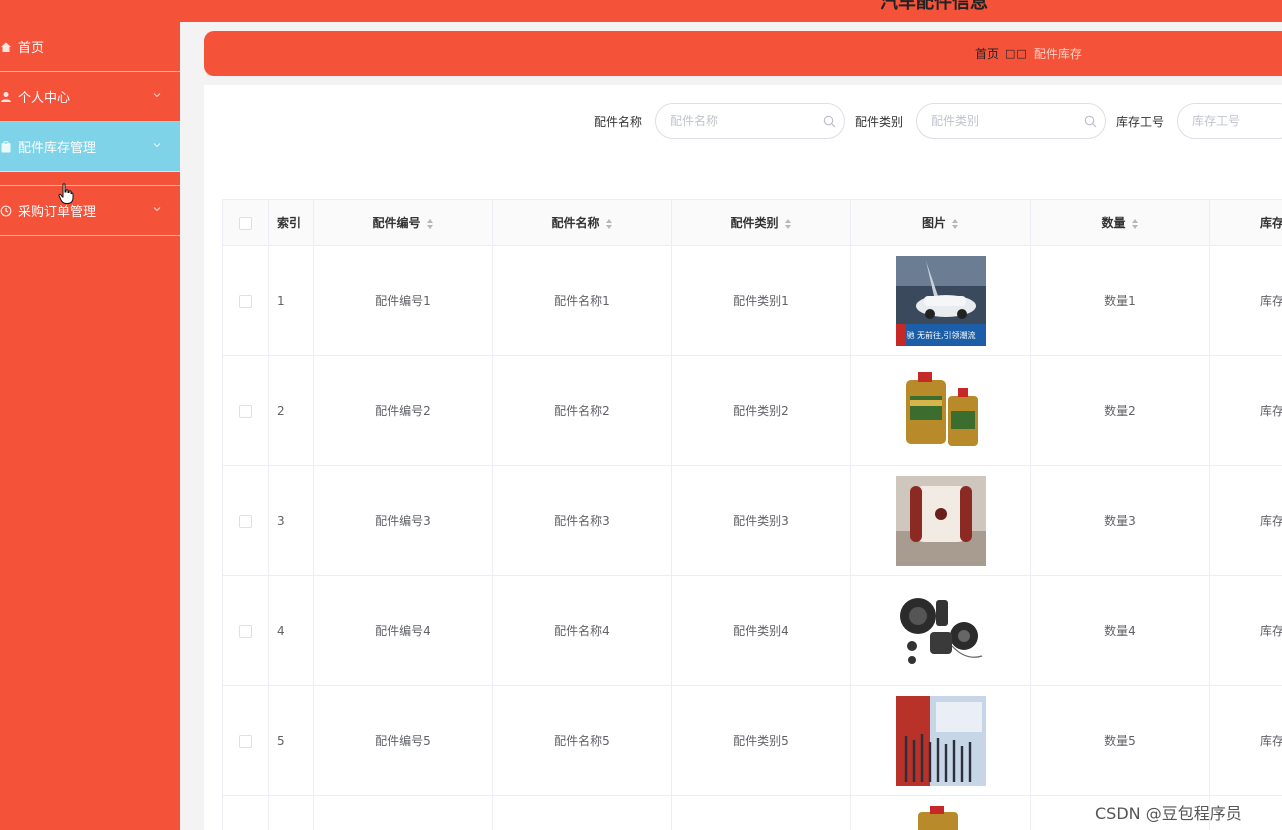 The width and height of the screenshot is (1282, 830). What do you see at coordinates (403, 630) in the screenshot?
I see `cell-part-code: 配件编号4` at bounding box center [403, 630].